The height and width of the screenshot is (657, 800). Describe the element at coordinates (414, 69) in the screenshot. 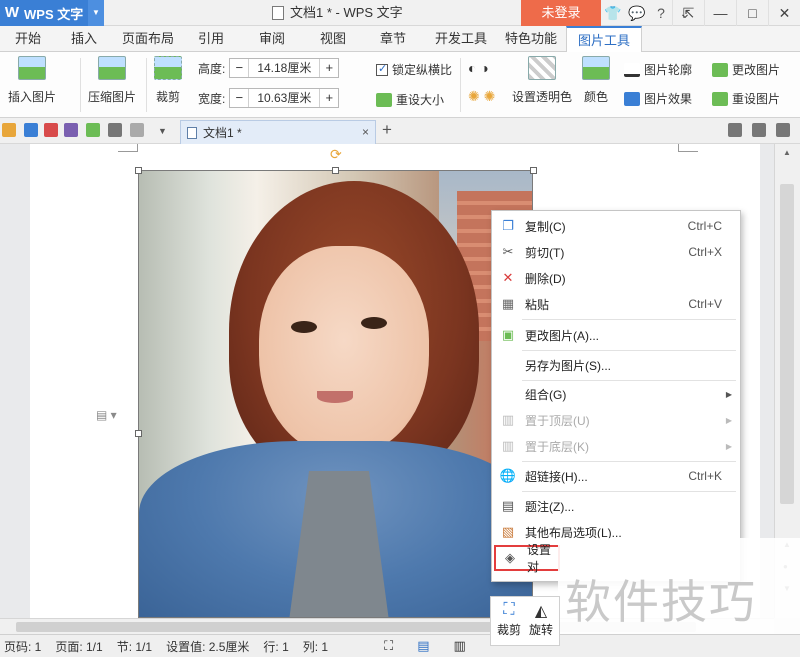

I see `lock-ratio-checkbox: 锁定纵横比` at that location.